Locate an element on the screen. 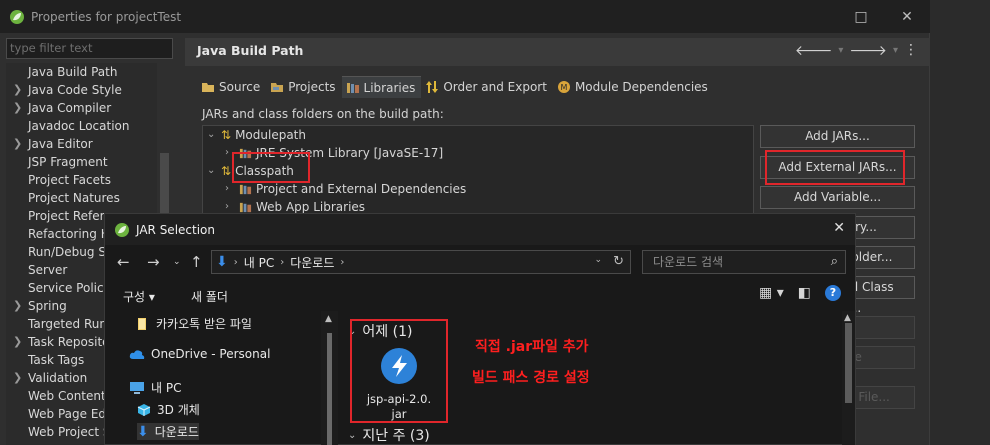 This screenshot has width=990, height=445. preview-pane-icon: ◧ is located at coordinates (804, 293).